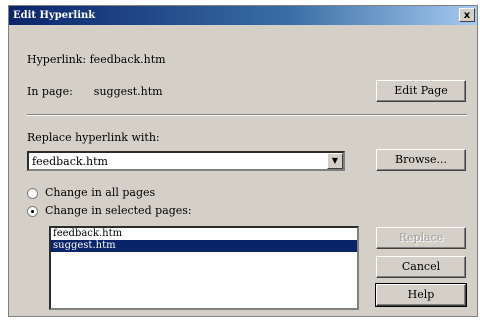 The image size is (480, 323). Describe the element at coordinates (128, 91) in the screenshot. I see `in-page-value: suggest.htm` at that location.